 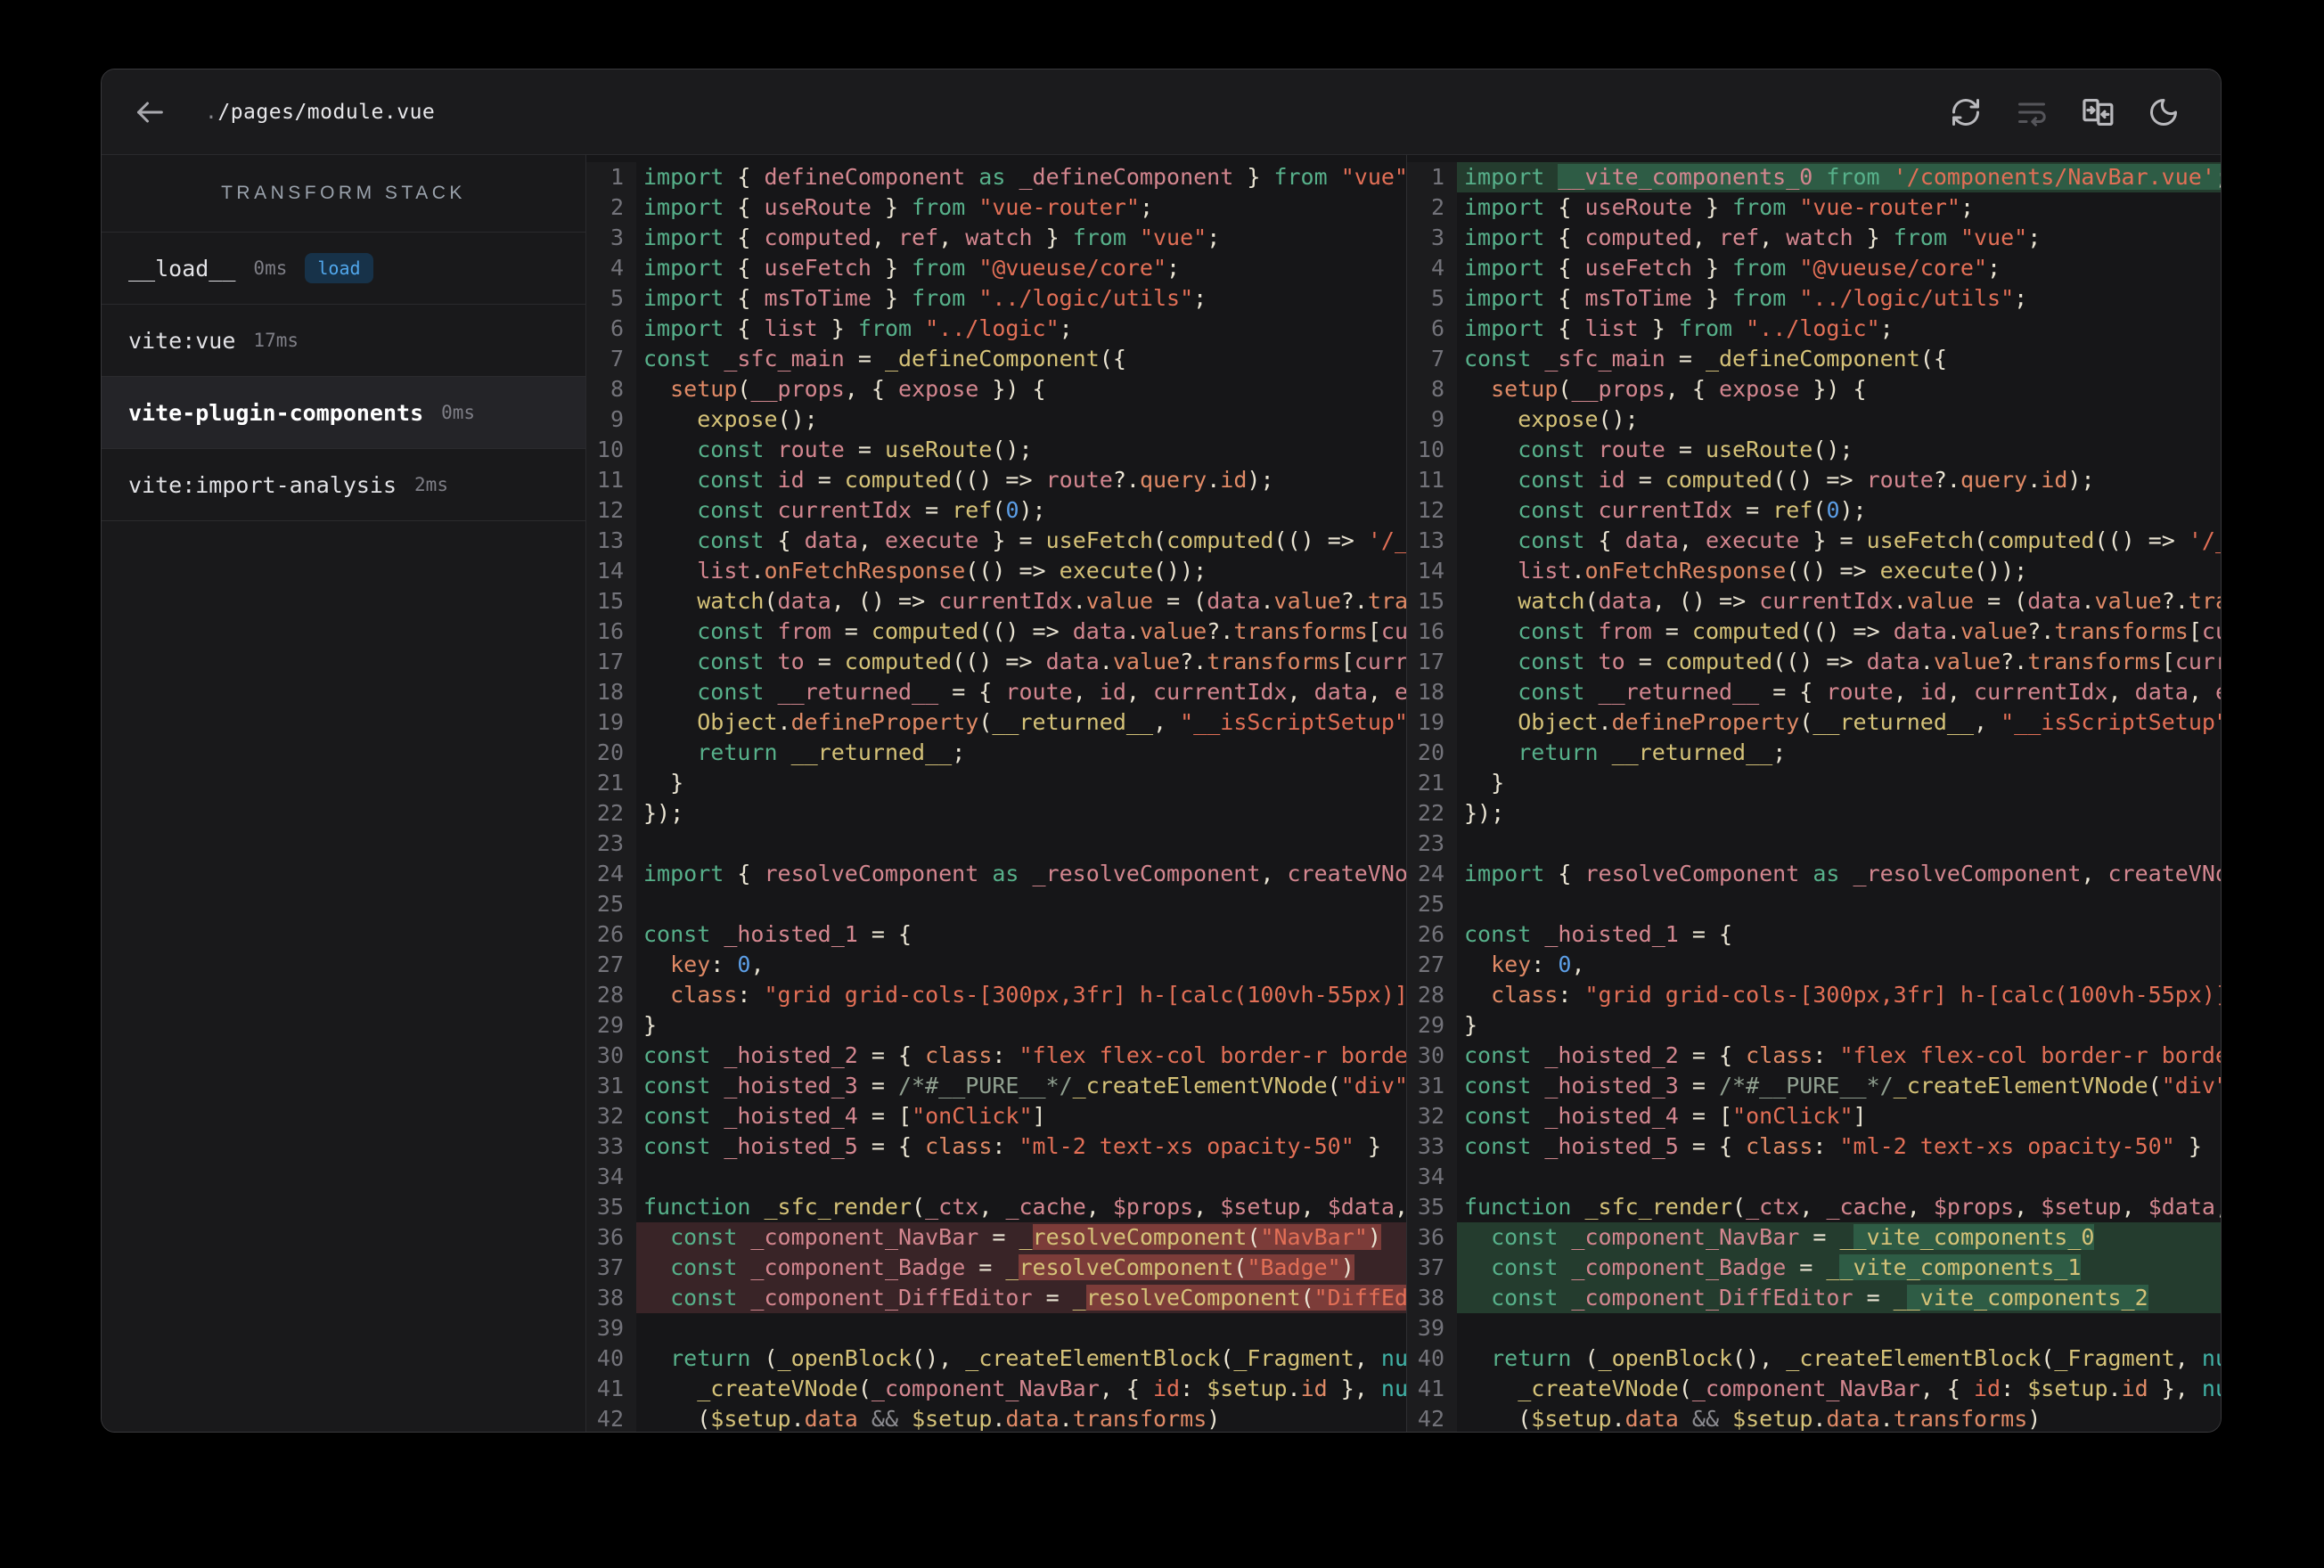 I want to click on line-number: 36, so click(x=611, y=1237).